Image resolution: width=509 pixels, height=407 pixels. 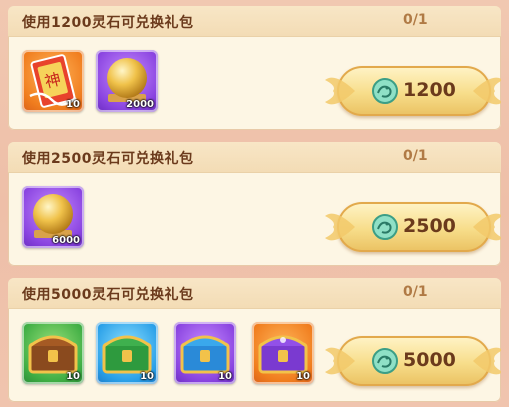 I want to click on item-quantity: 2000, so click(x=140, y=104).